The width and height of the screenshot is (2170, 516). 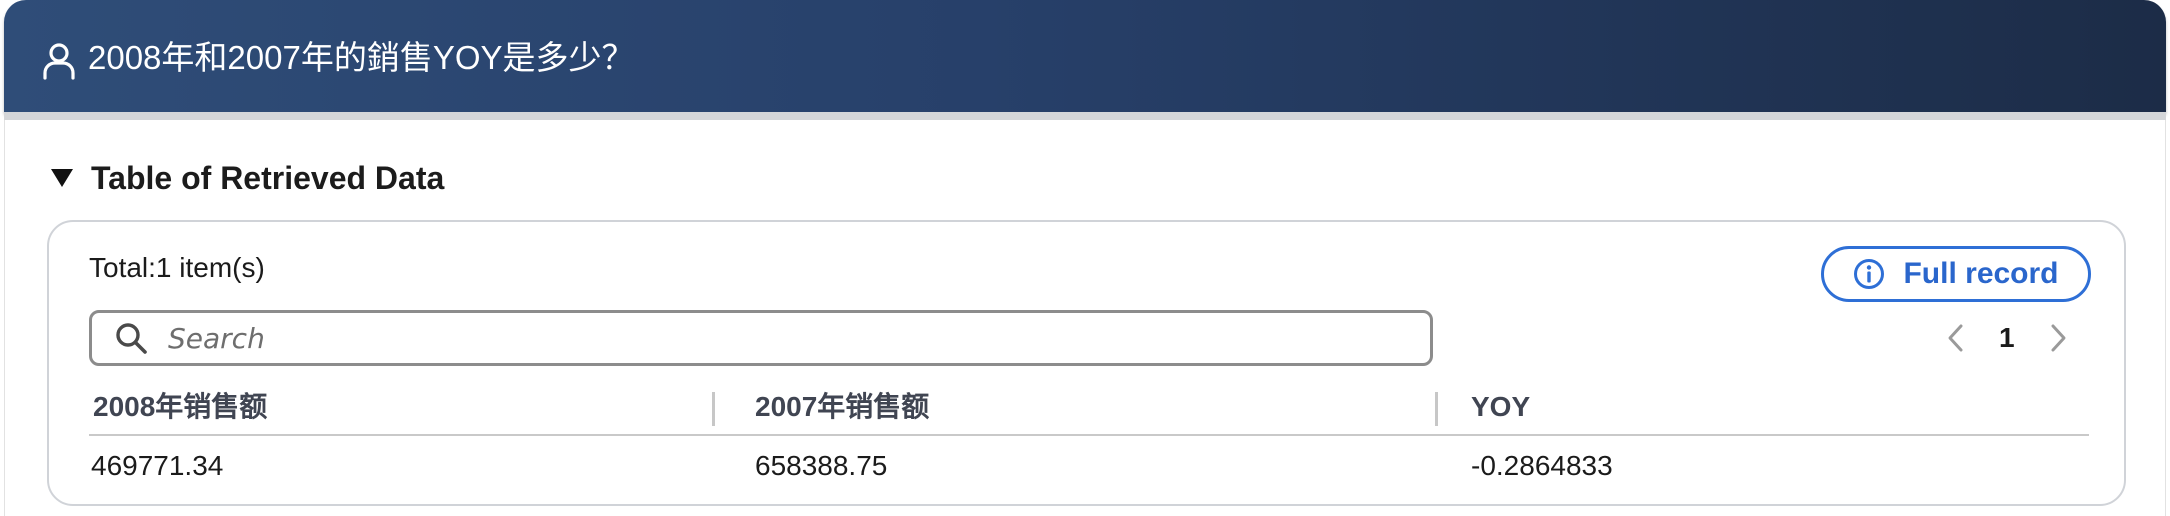 I want to click on info-icon, so click(x=1869, y=274).